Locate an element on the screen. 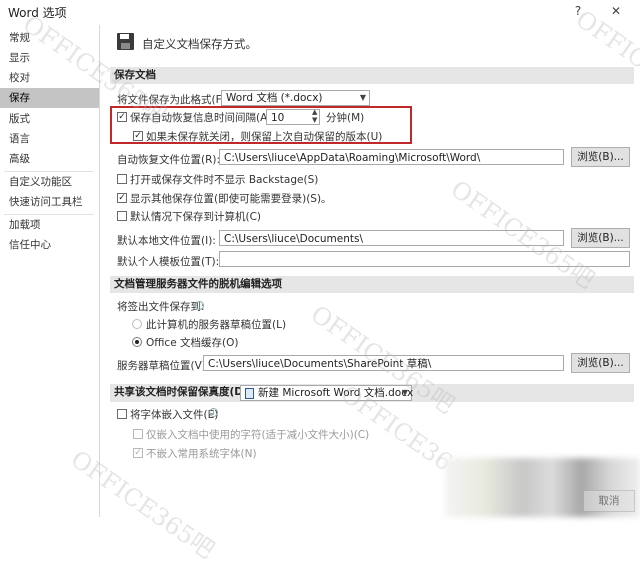 The width and height of the screenshot is (640, 565). office-cache-radio is located at coordinates (137, 342).